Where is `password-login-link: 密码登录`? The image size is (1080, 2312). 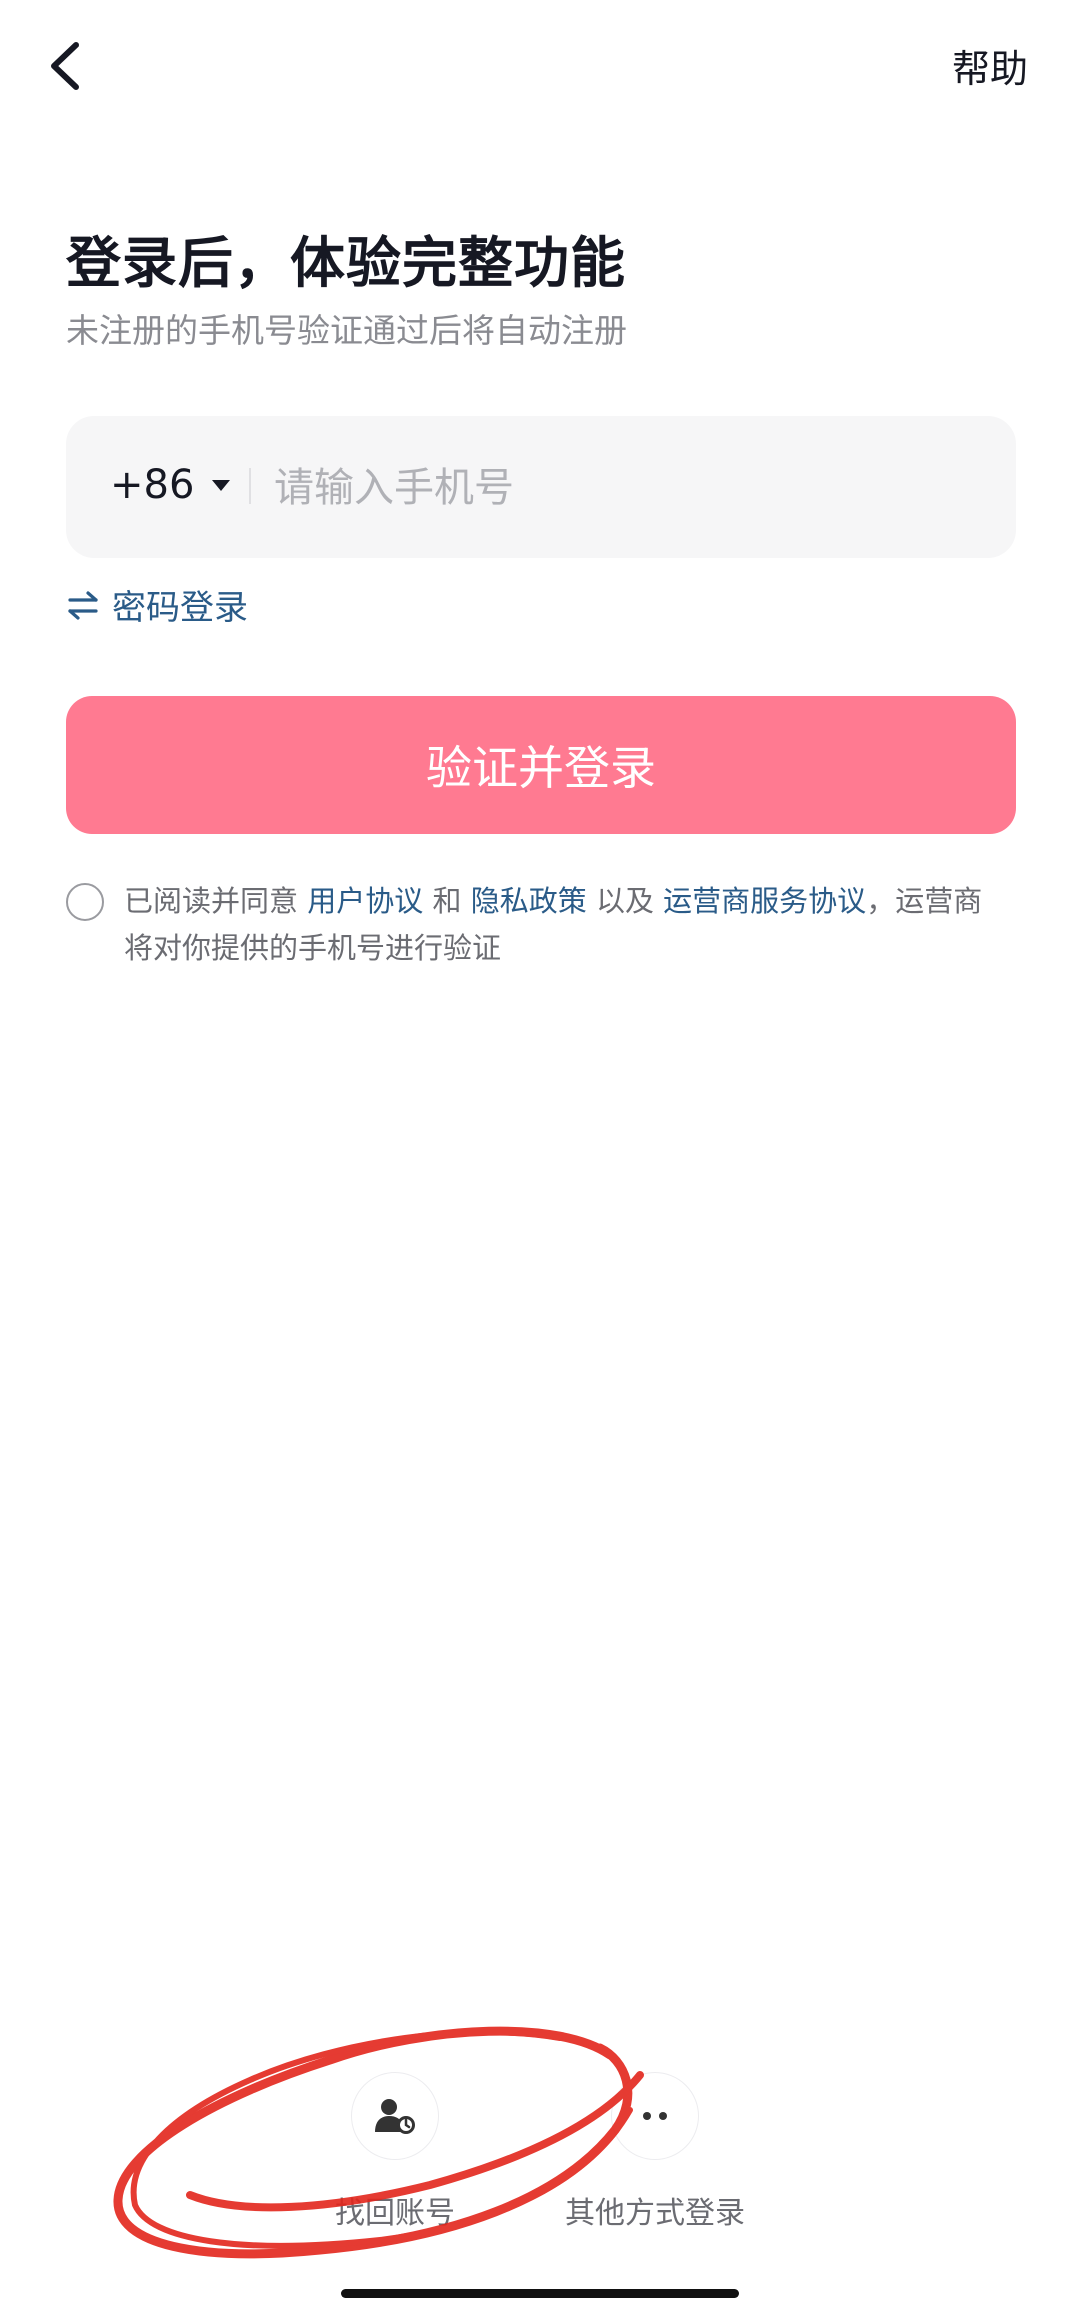 password-login-link: 密码登录 is located at coordinates (157, 604).